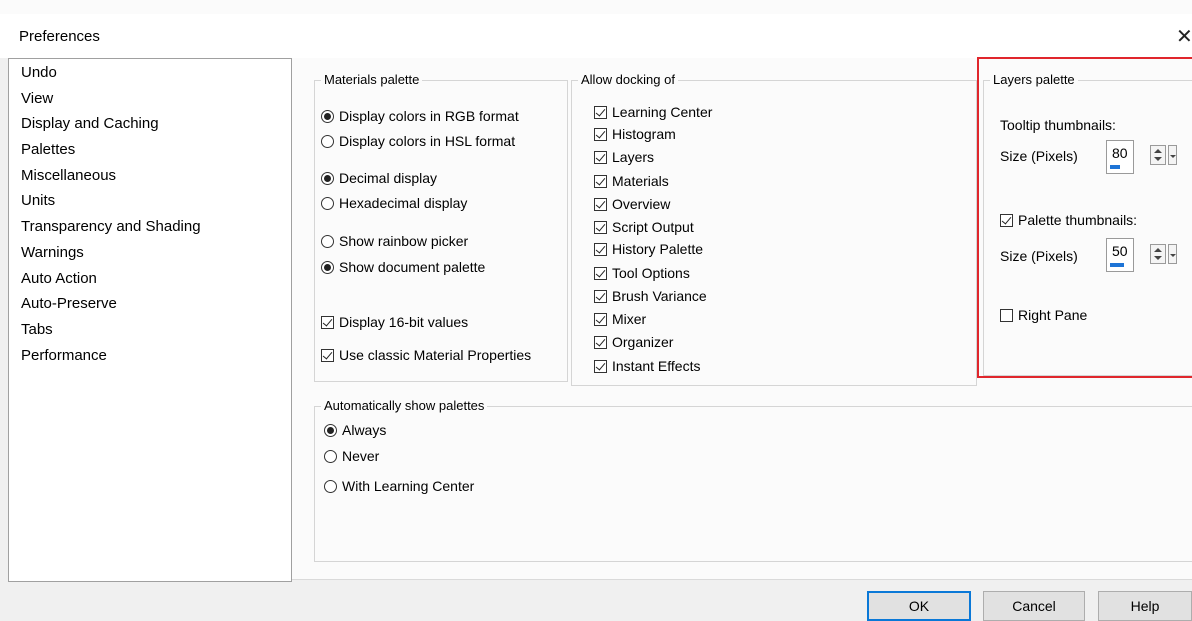 This screenshot has height=621, width=1192. I want to click on rainbow-picker-label: Show rainbow picker, so click(404, 241).